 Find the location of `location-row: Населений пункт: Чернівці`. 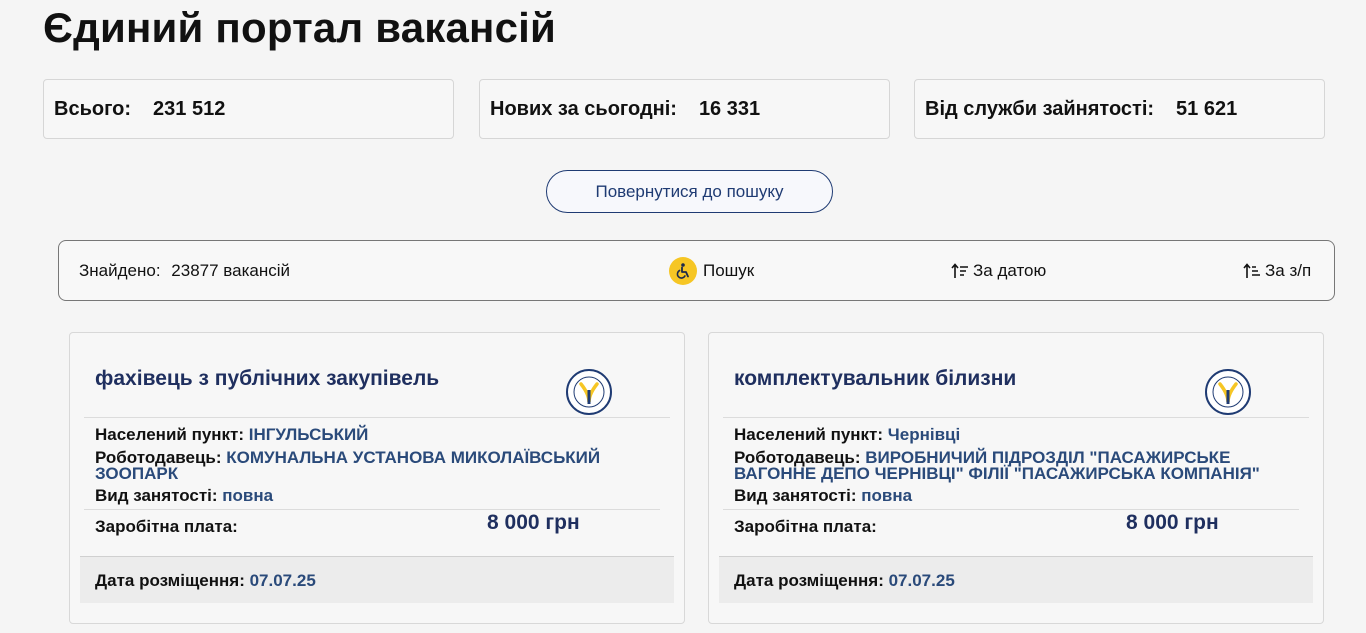

location-row: Населений пункт: Чернівці is located at coordinates (847, 434).